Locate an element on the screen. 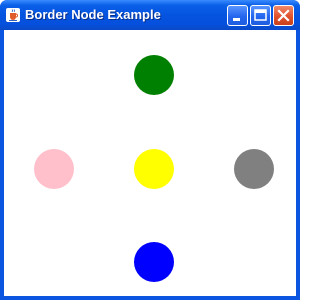  java-cup-icon is located at coordinates (13, 15).